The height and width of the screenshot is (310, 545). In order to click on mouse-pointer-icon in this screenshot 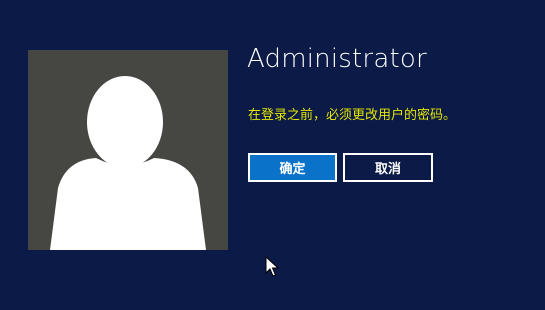, I will do `click(272, 266)`.